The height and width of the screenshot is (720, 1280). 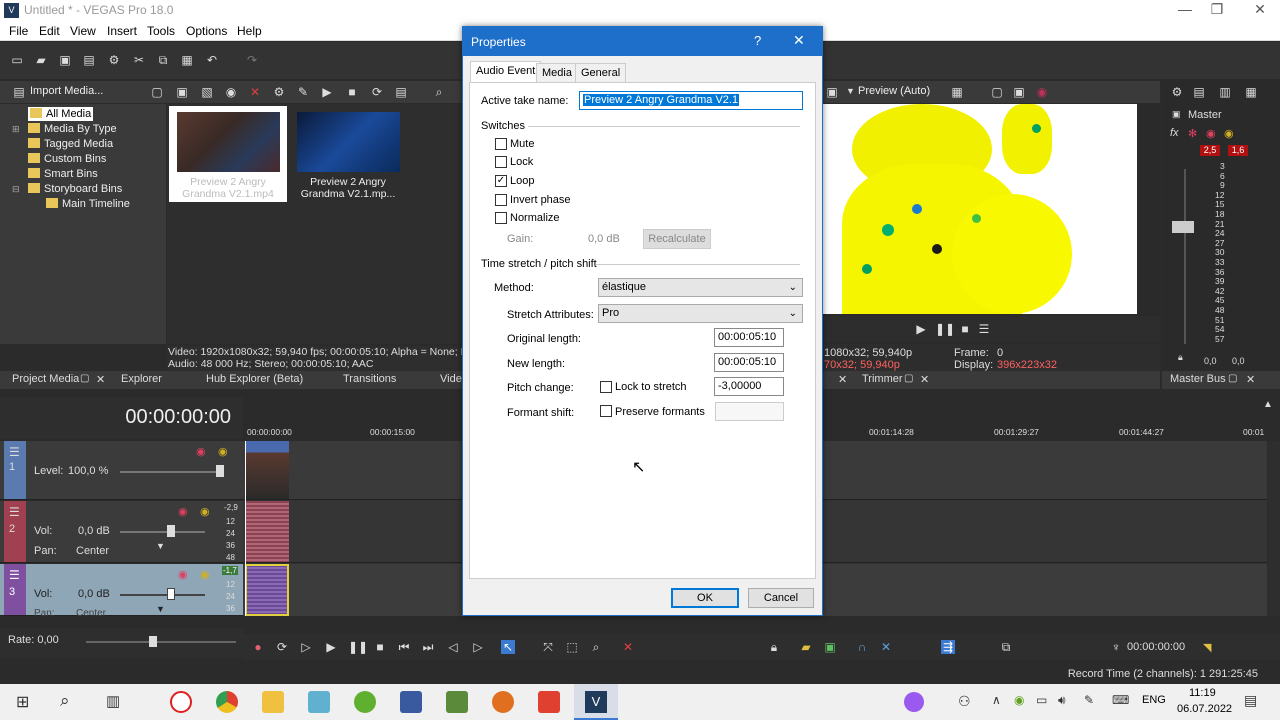 I want to click on tab-general: General, so click(x=601, y=73).